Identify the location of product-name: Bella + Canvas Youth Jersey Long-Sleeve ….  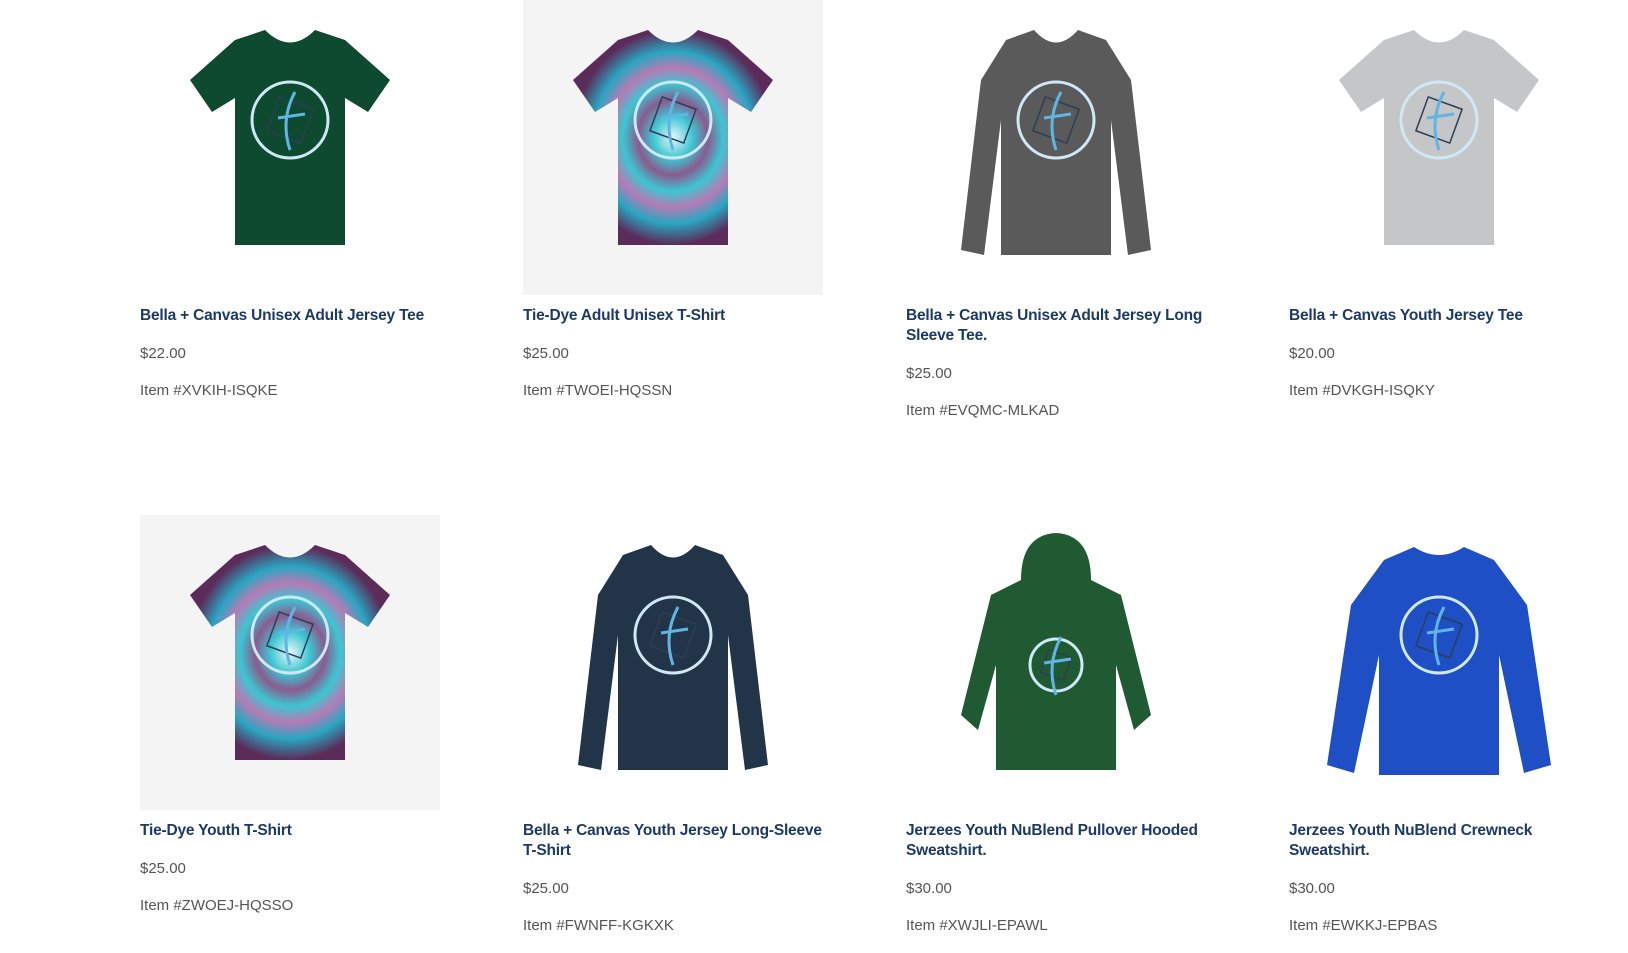
(673, 841).